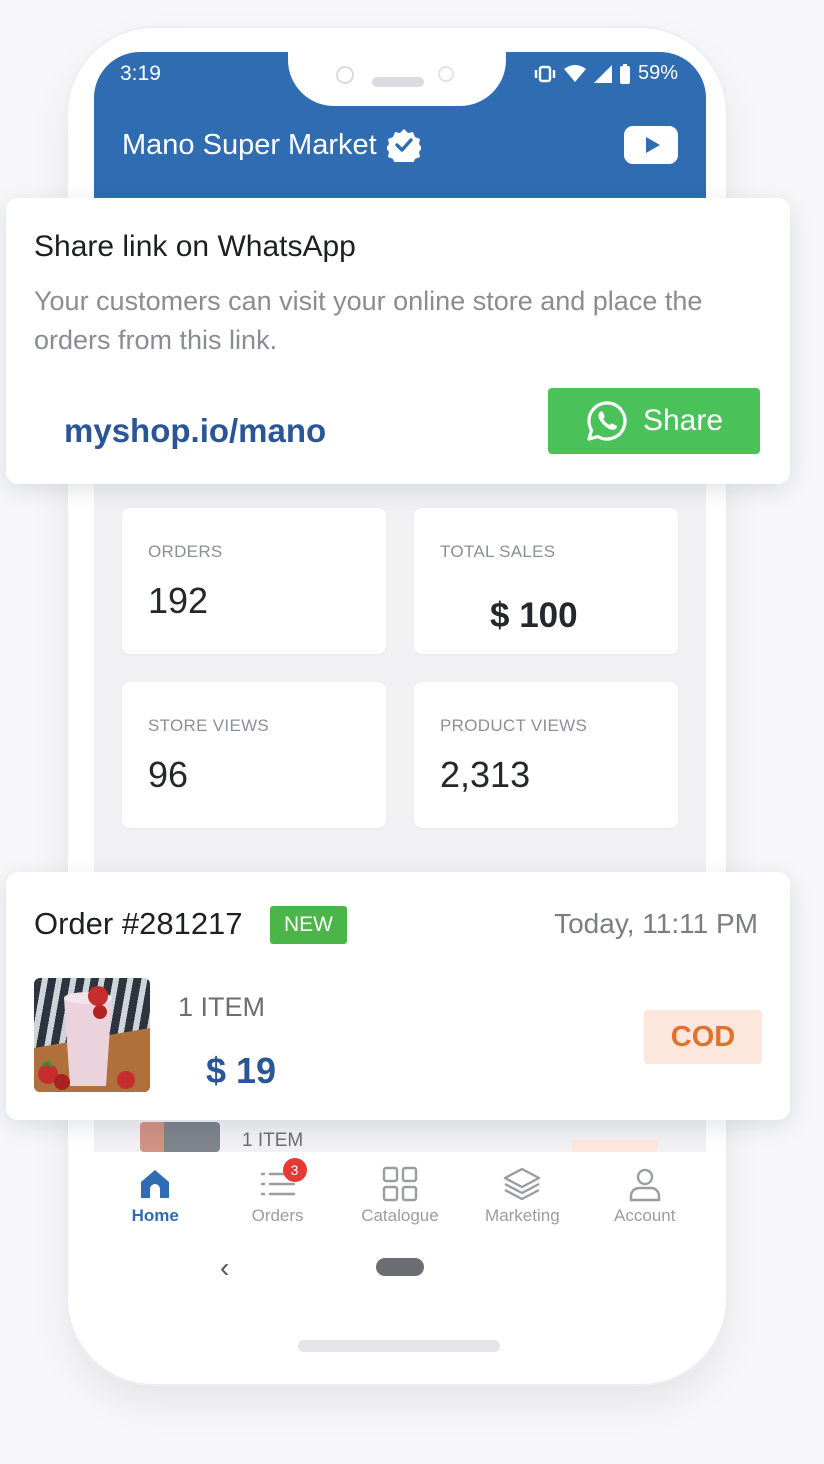 Image resolution: width=824 pixels, height=1464 pixels. I want to click on nav-label: Home, so click(155, 1215).